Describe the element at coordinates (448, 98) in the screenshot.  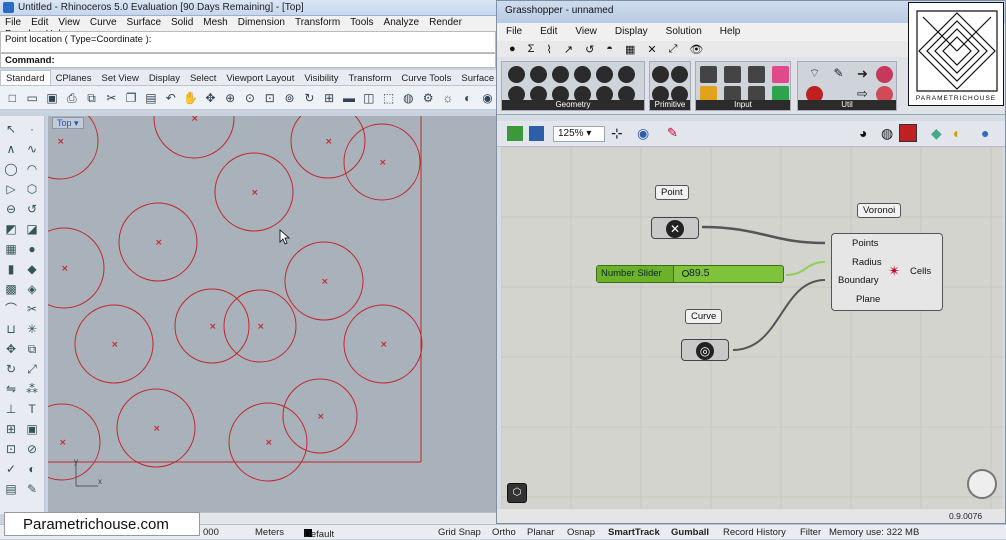
I see `light-icon: ☼` at that location.